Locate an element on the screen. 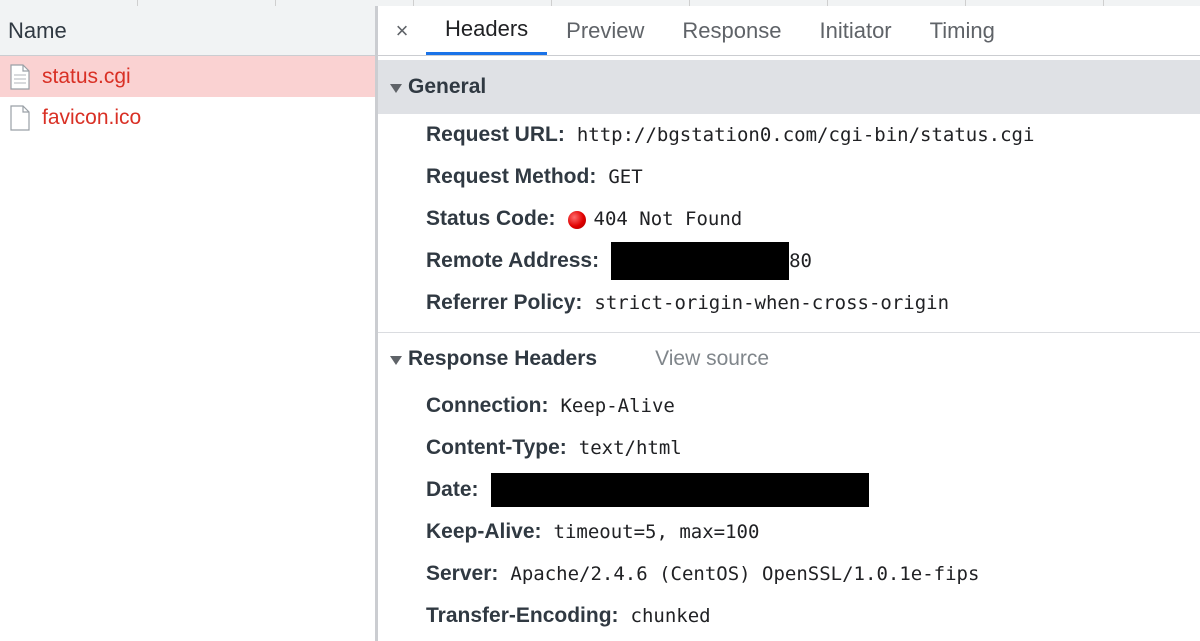 This screenshot has height=641, width=1200. content-type-value: text/html is located at coordinates (630, 448).